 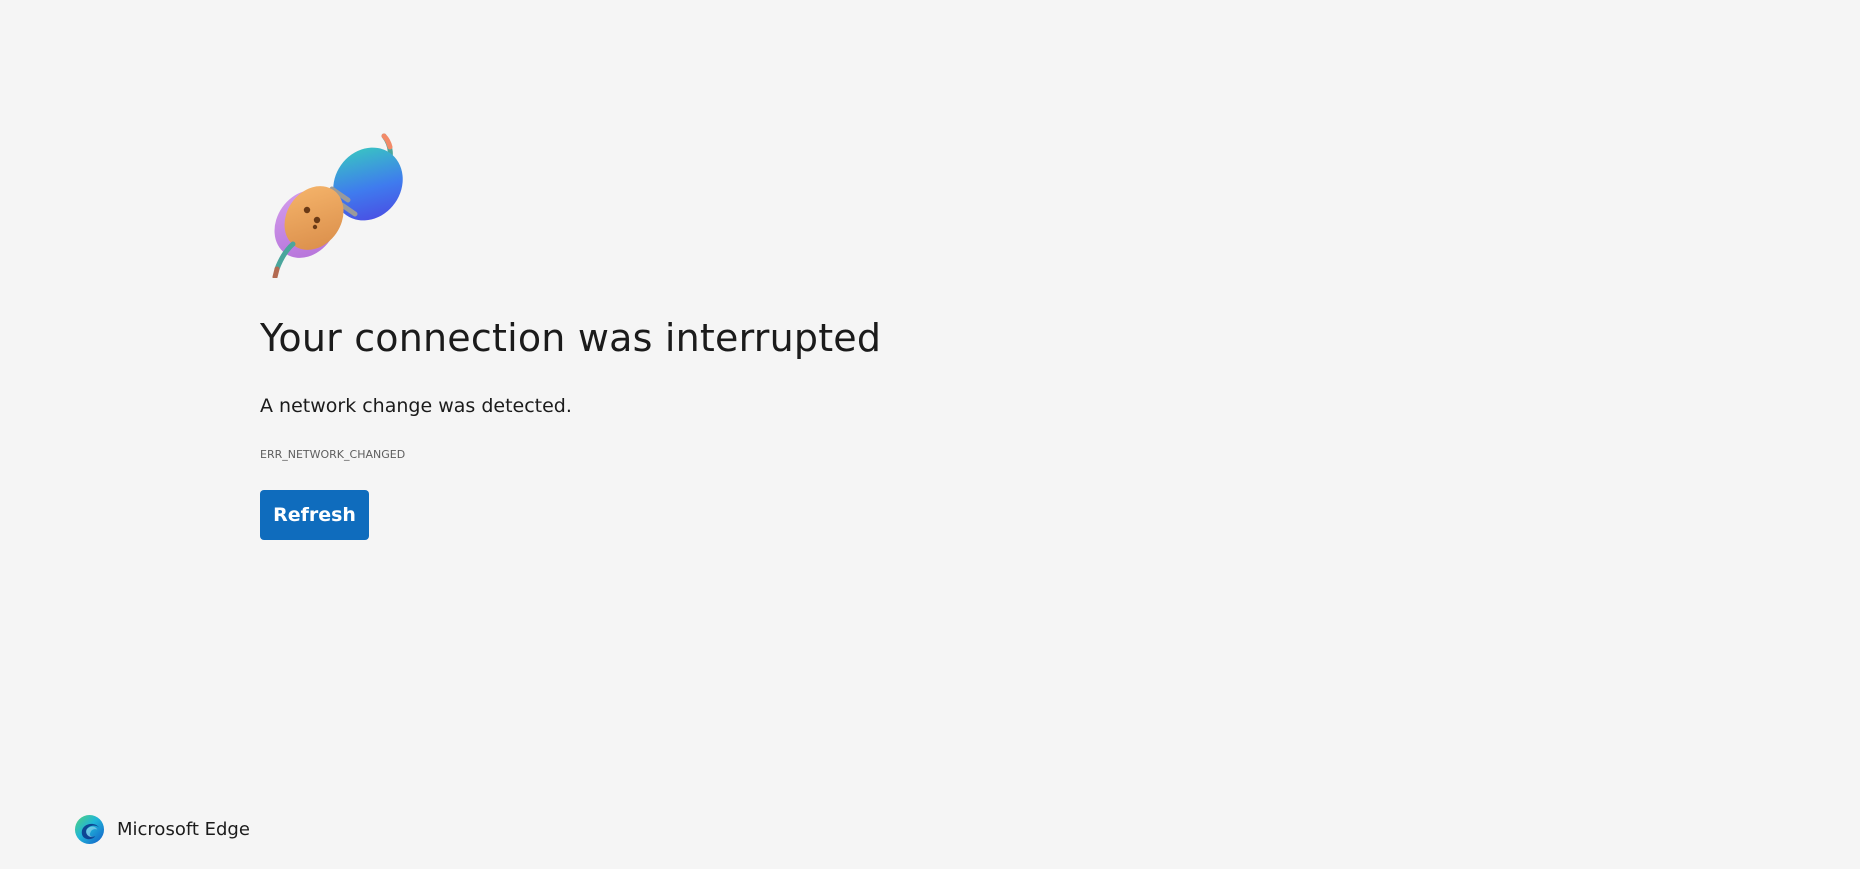 I want to click on unplugged-plug-illustration, so click(x=337, y=205).